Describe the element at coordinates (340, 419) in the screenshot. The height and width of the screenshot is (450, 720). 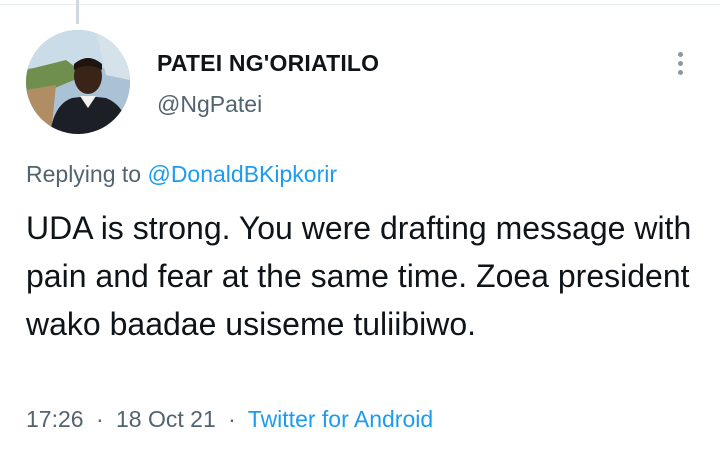
I see `tweet-source-link: Twitter for Android` at that location.